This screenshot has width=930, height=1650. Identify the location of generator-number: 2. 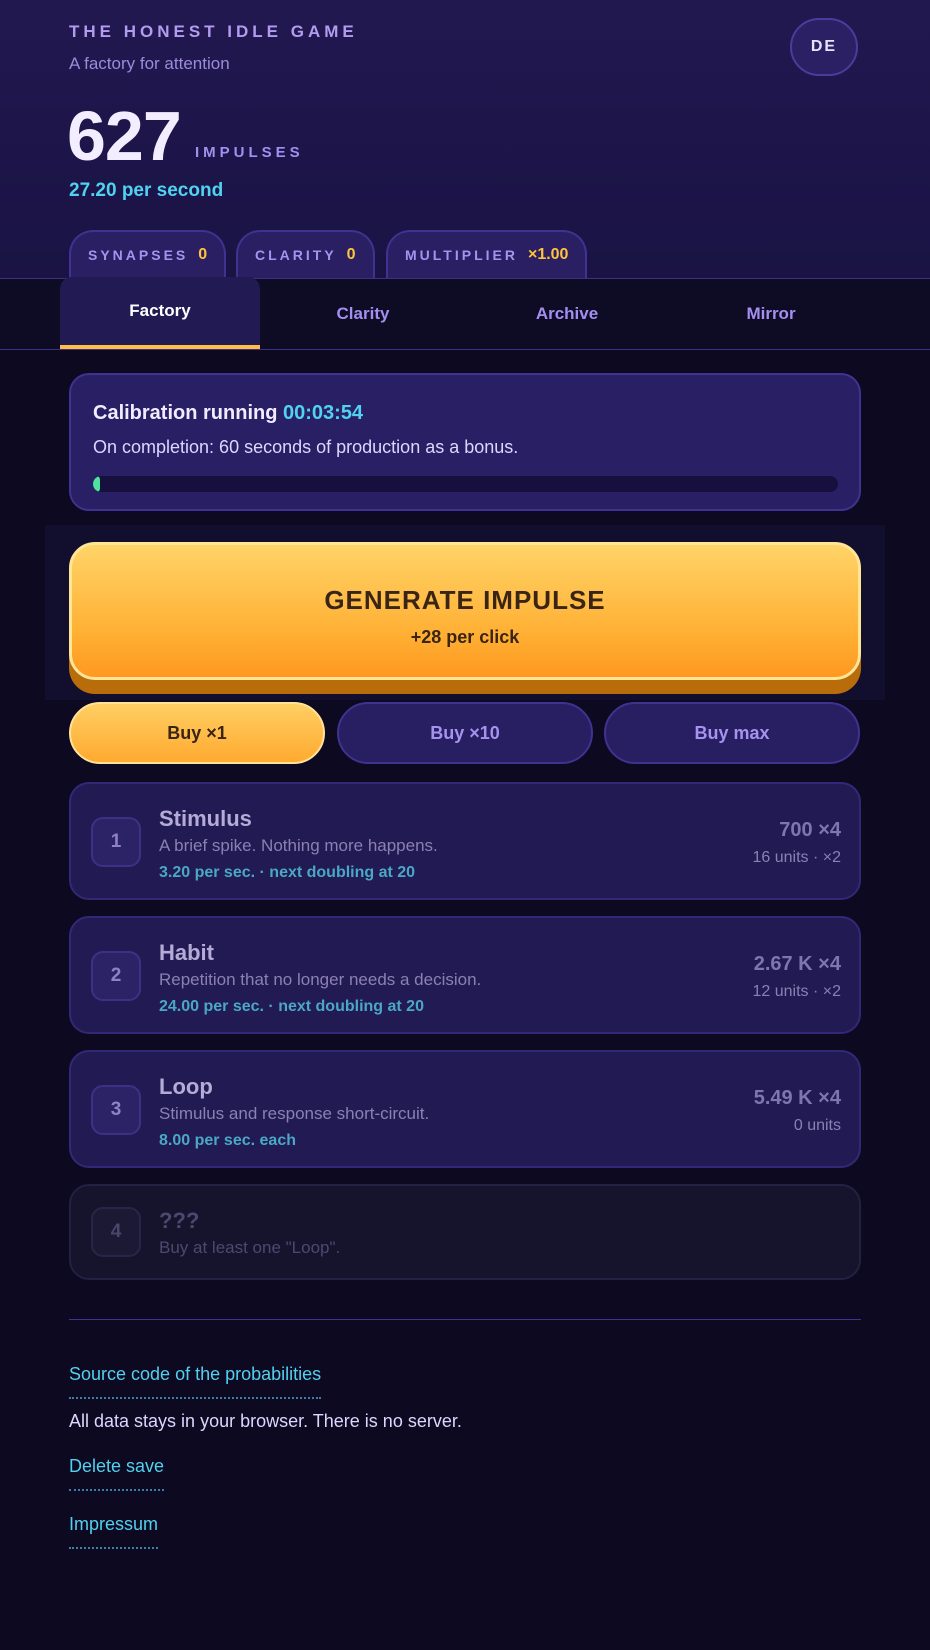
(116, 976).